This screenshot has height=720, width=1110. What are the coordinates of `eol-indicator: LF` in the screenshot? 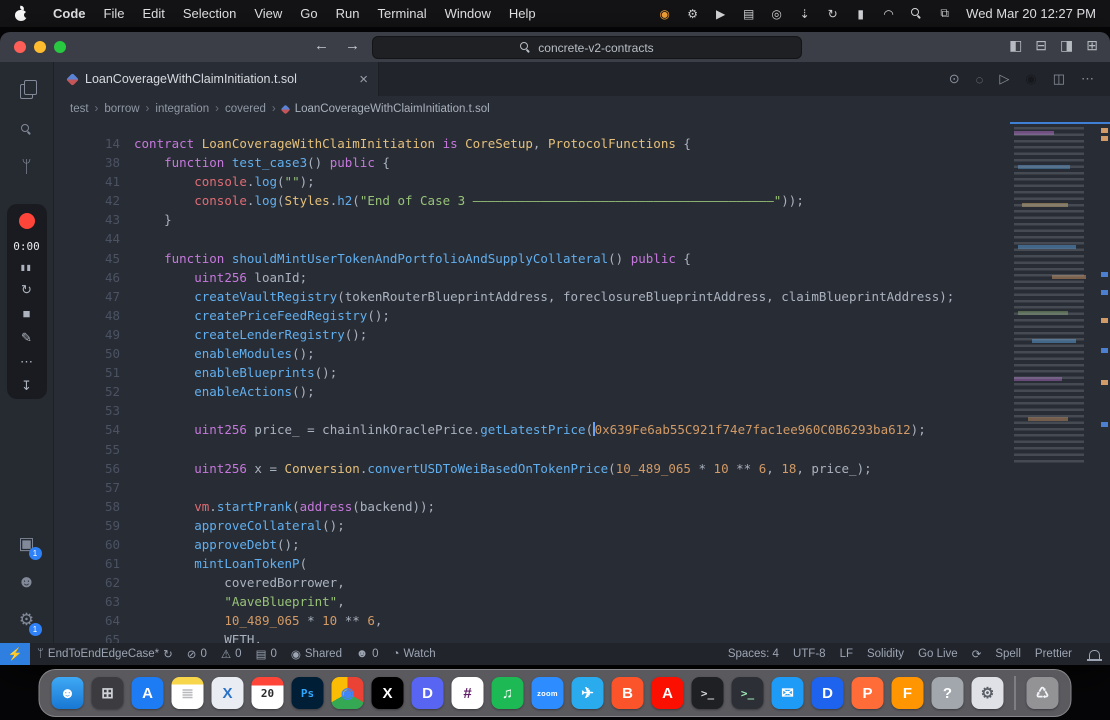 It's located at (846, 654).